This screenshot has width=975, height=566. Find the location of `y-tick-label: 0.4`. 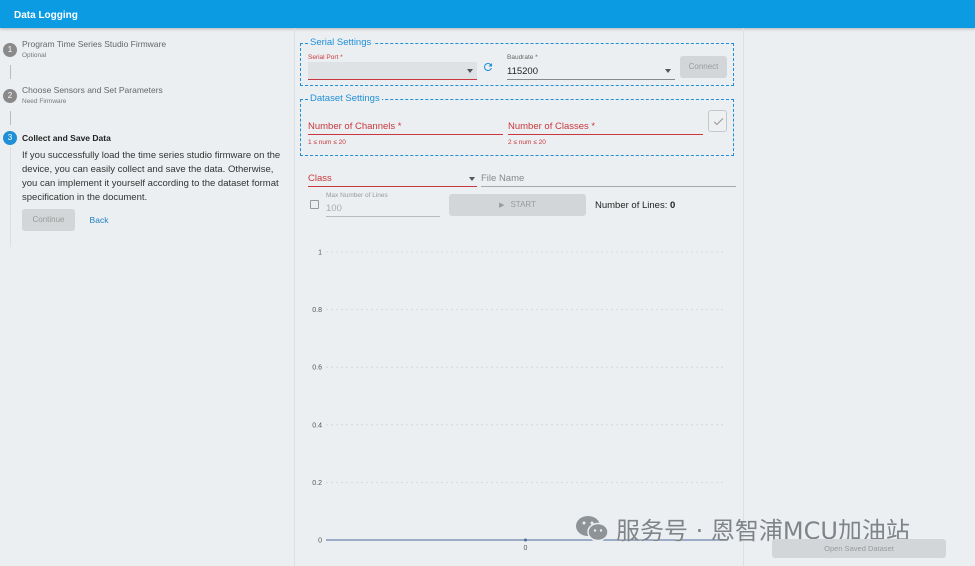

y-tick-label: 0.4 is located at coordinates (317, 425).